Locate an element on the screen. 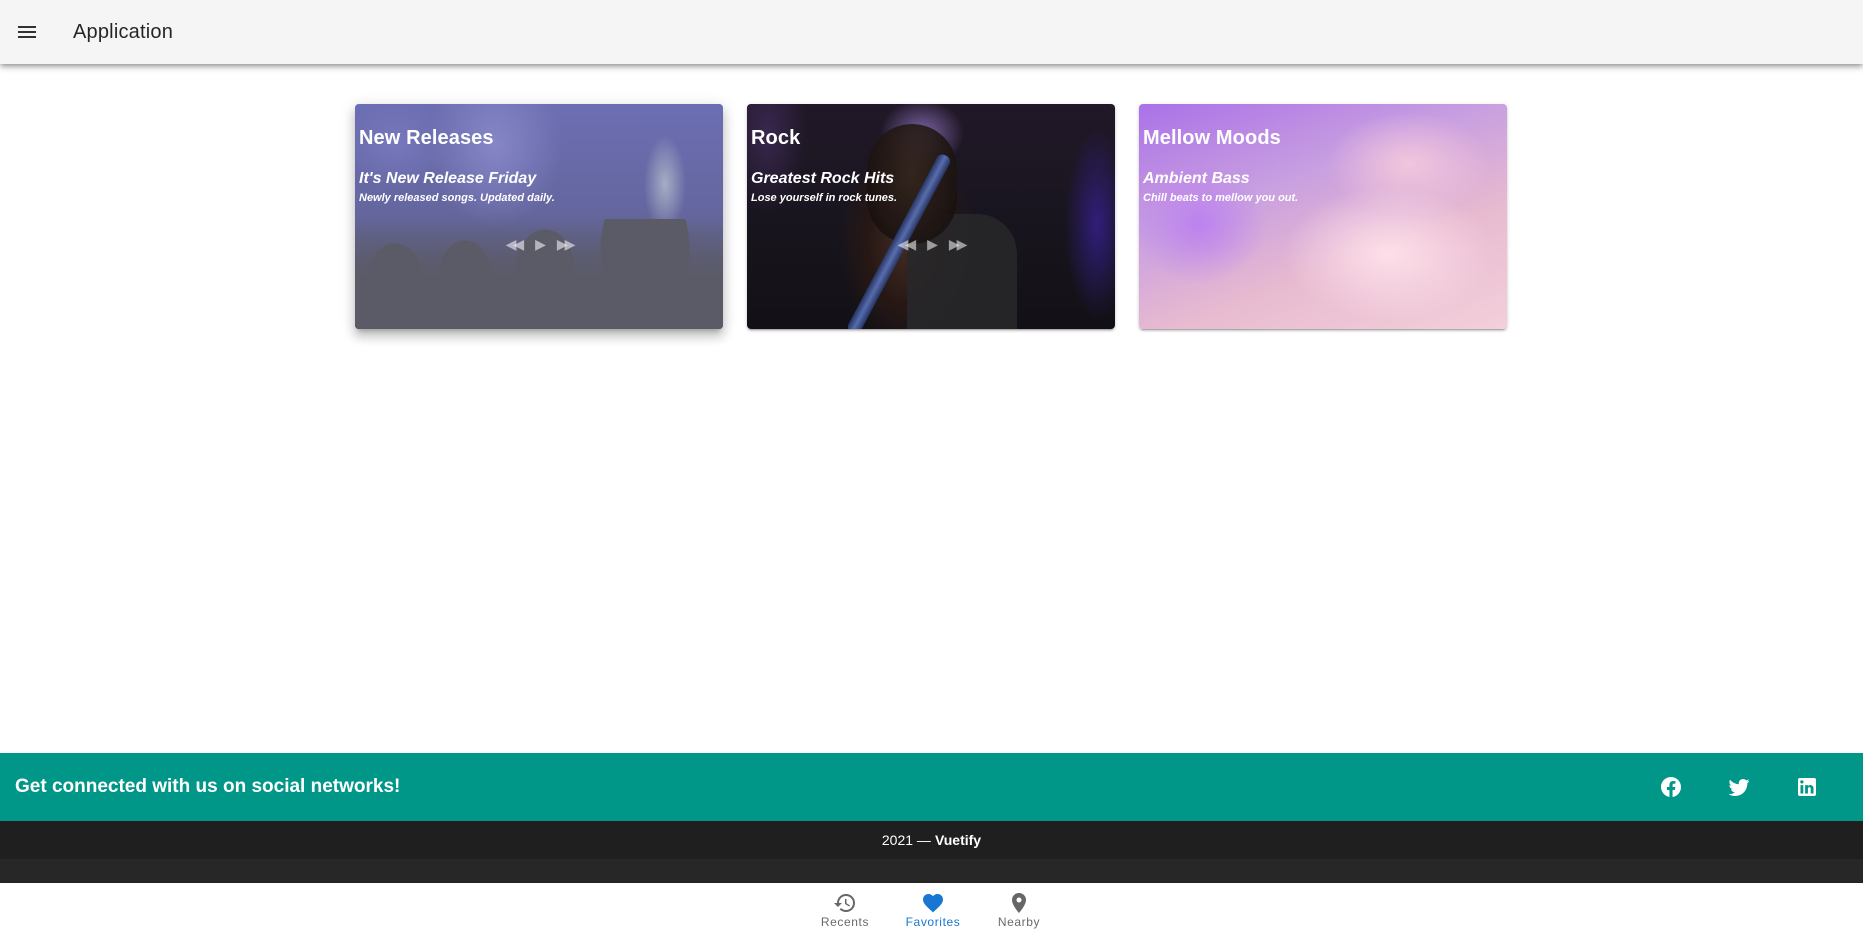  app-bar: Application is located at coordinates (931, 32).